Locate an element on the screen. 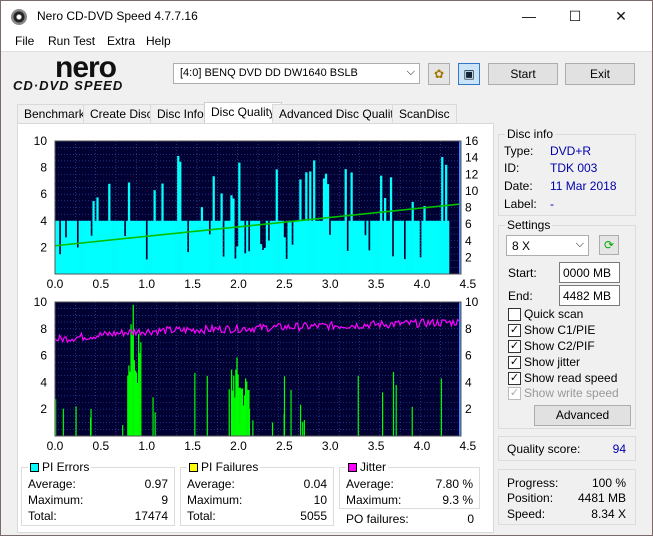 The height and width of the screenshot is (536, 653). show-c2-checkbox: ✓ is located at coordinates (514, 346).